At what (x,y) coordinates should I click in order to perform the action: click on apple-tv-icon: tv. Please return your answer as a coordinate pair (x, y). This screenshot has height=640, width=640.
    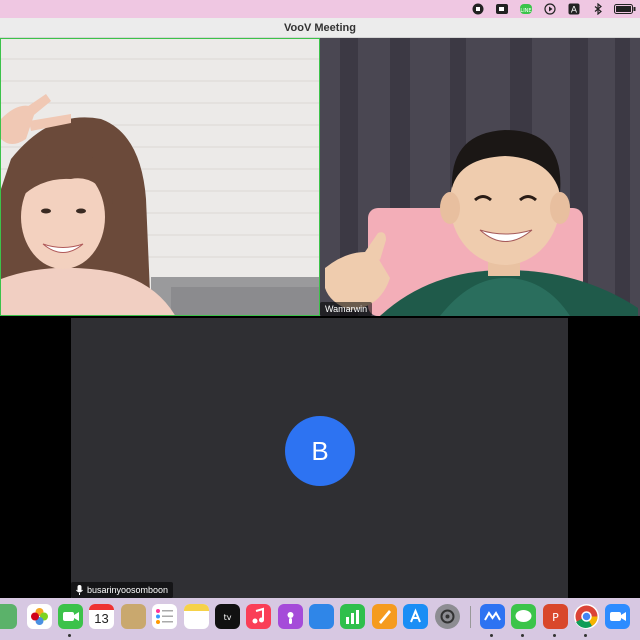
    Looking at the image, I should click on (227, 616).